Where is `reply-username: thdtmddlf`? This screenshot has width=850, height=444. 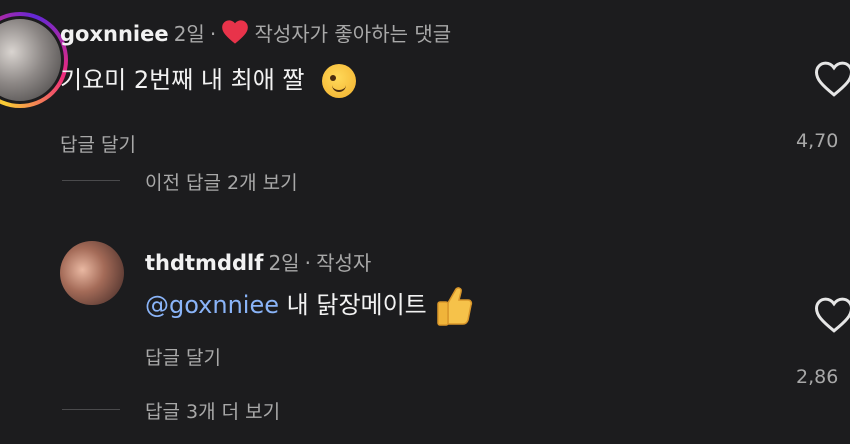 reply-username: thdtmddlf is located at coordinates (204, 263).